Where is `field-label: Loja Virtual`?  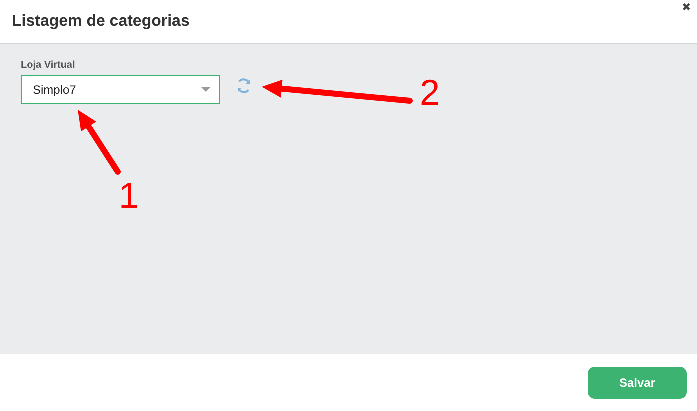
field-label: Loja Virtual is located at coordinates (48, 65).